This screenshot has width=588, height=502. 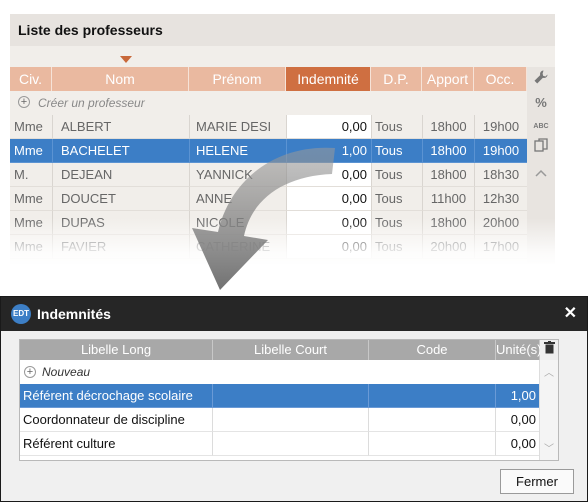 I want to click on edt-logo-icon: EDT, so click(x=21, y=314).